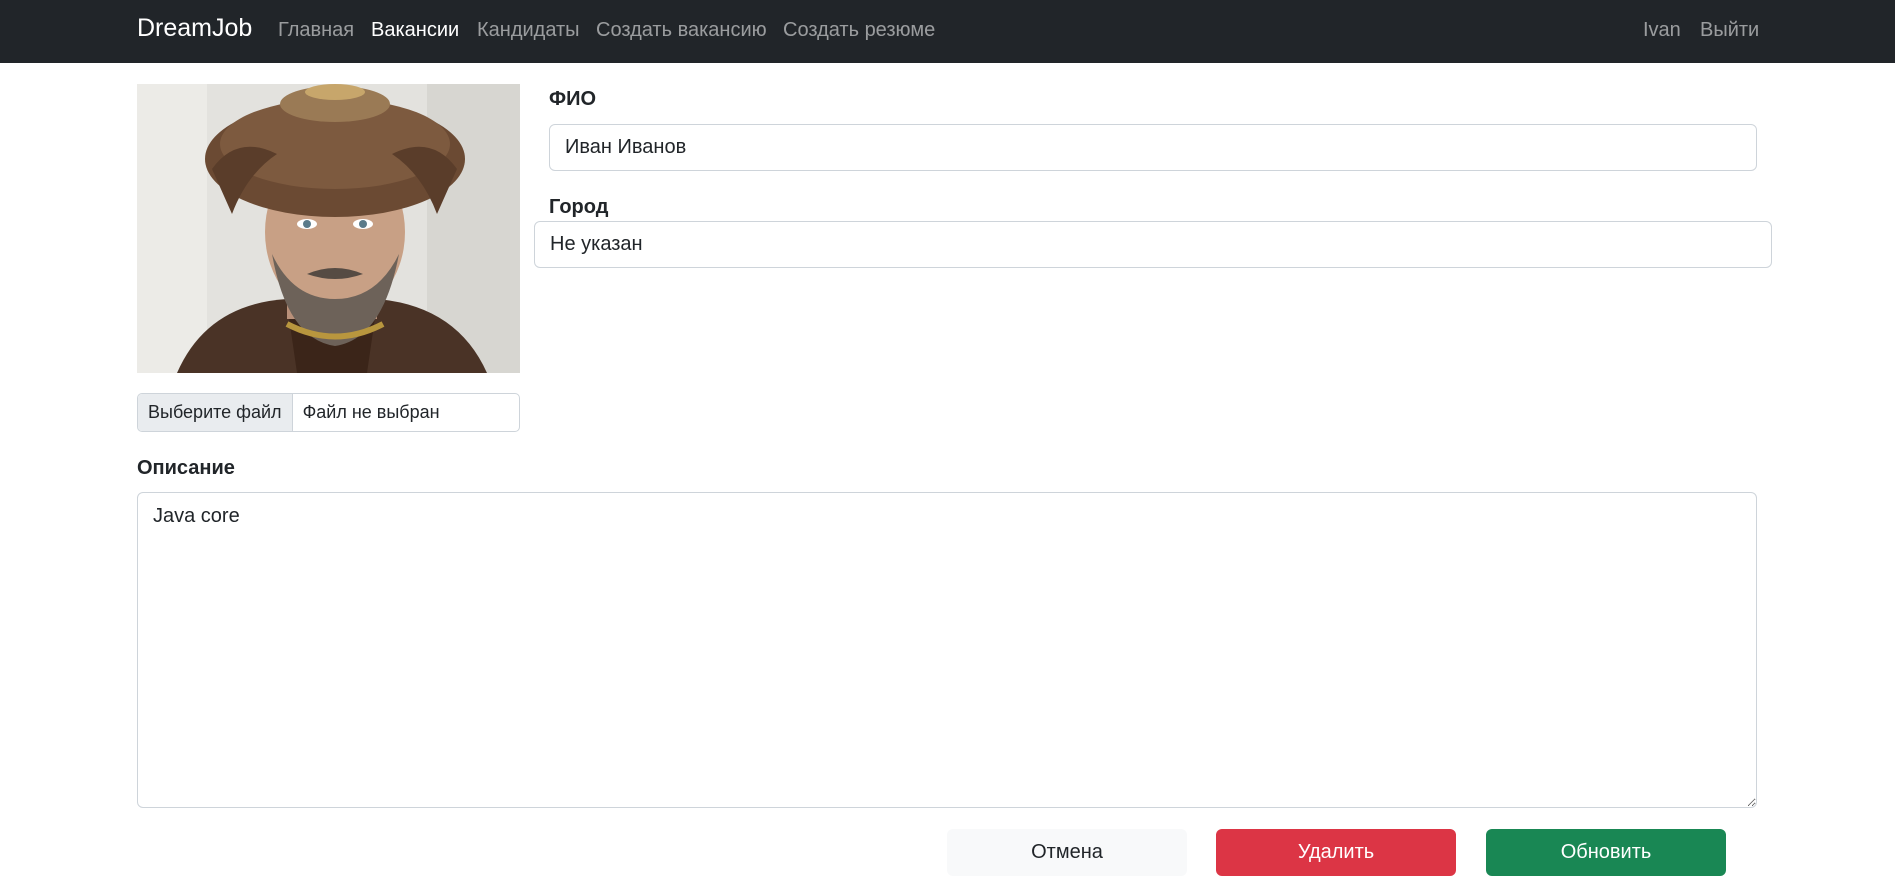  What do you see at coordinates (579, 207) in the screenshot?
I see `city-label: Город` at bounding box center [579, 207].